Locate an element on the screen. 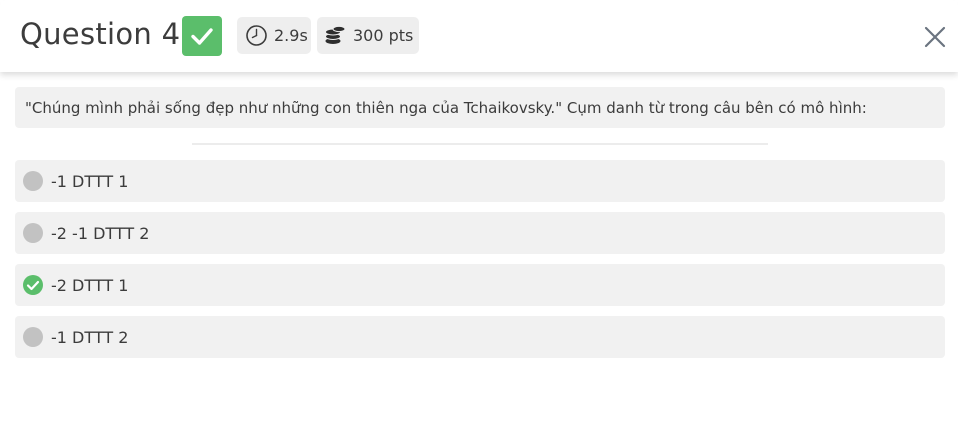 The height and width of the screenshot is (437, 958). answer-option-label: -2 -1 DTTT 2 is located at coordinates (100, 233).